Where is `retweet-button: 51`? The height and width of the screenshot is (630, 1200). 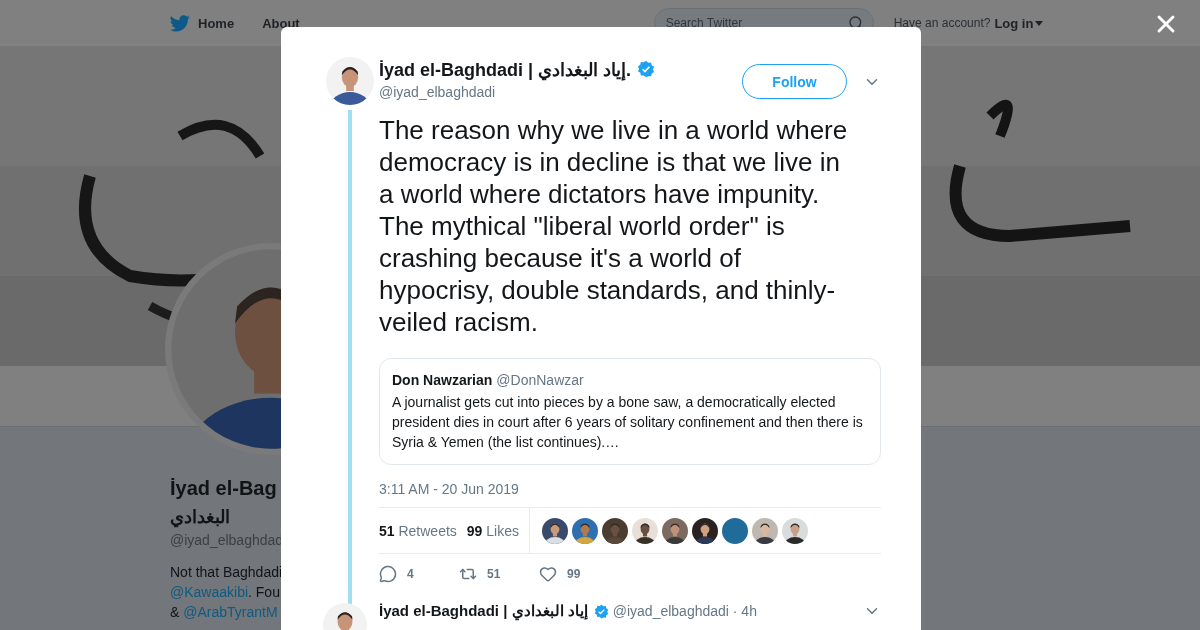
retweet-button: 51 is located at coordinates (499, 574).